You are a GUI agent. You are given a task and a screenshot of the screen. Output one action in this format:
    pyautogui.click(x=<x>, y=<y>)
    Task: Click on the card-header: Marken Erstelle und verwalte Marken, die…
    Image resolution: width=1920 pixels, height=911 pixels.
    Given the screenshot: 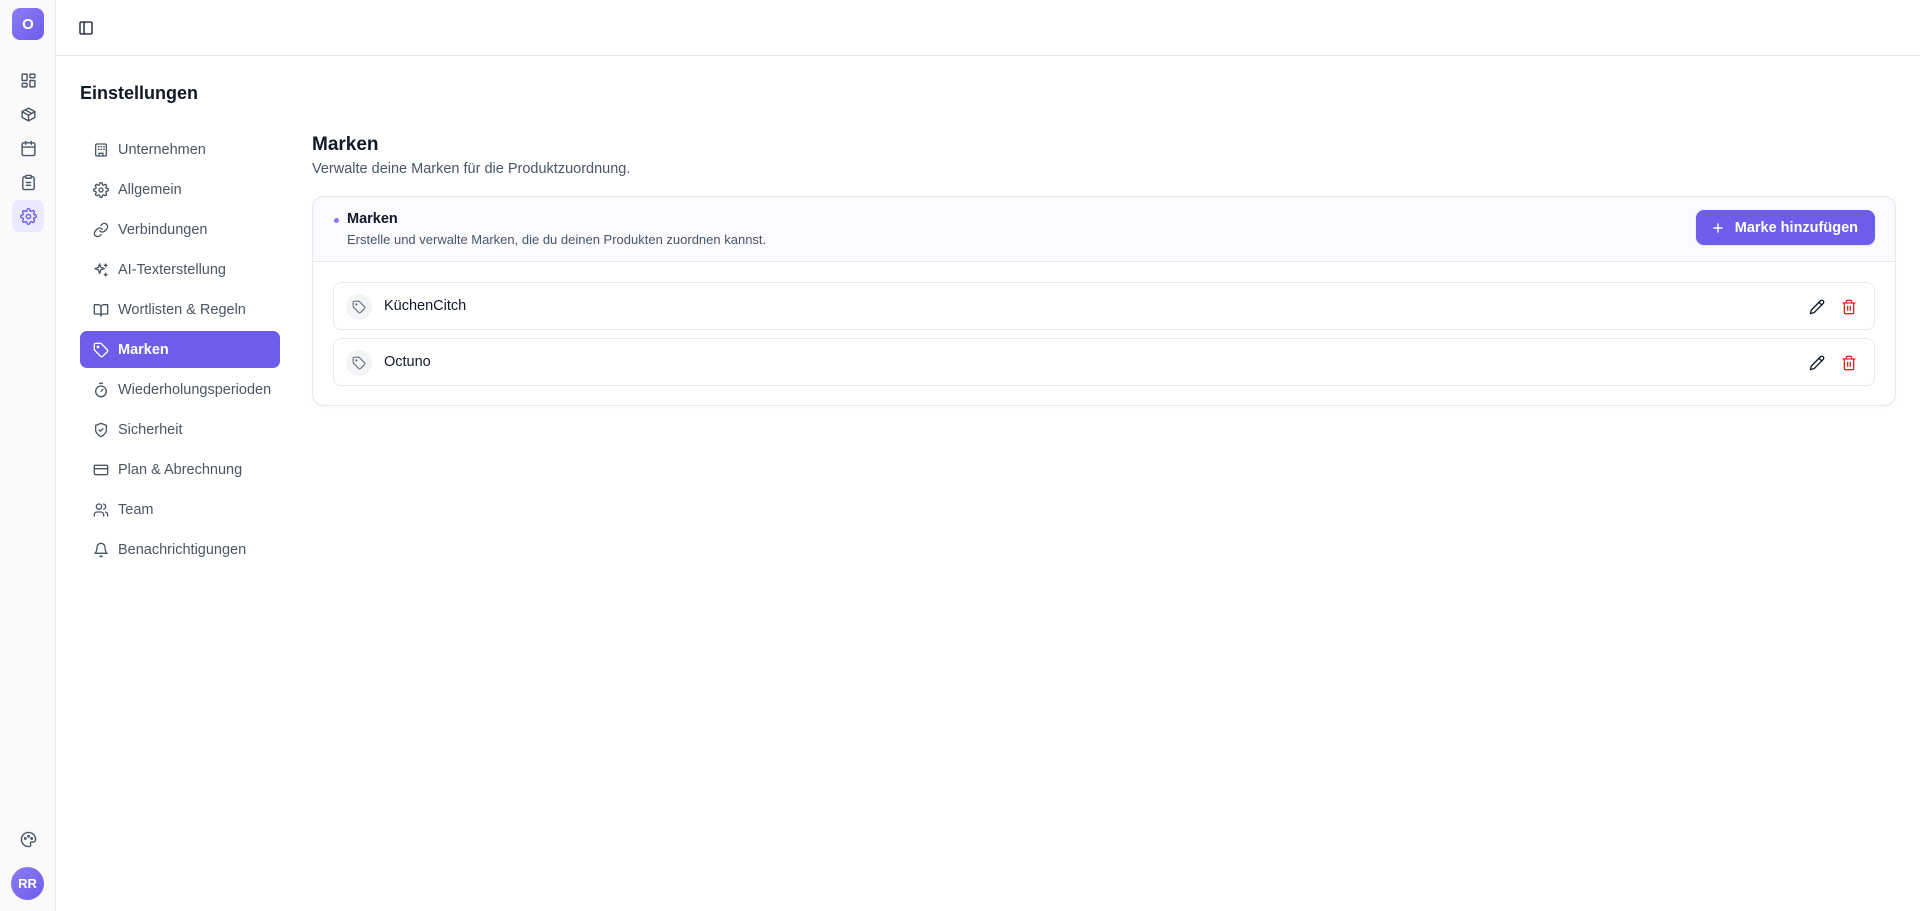 What is the action you would take?
    pyautogui.click(x=1104, y=229)
    